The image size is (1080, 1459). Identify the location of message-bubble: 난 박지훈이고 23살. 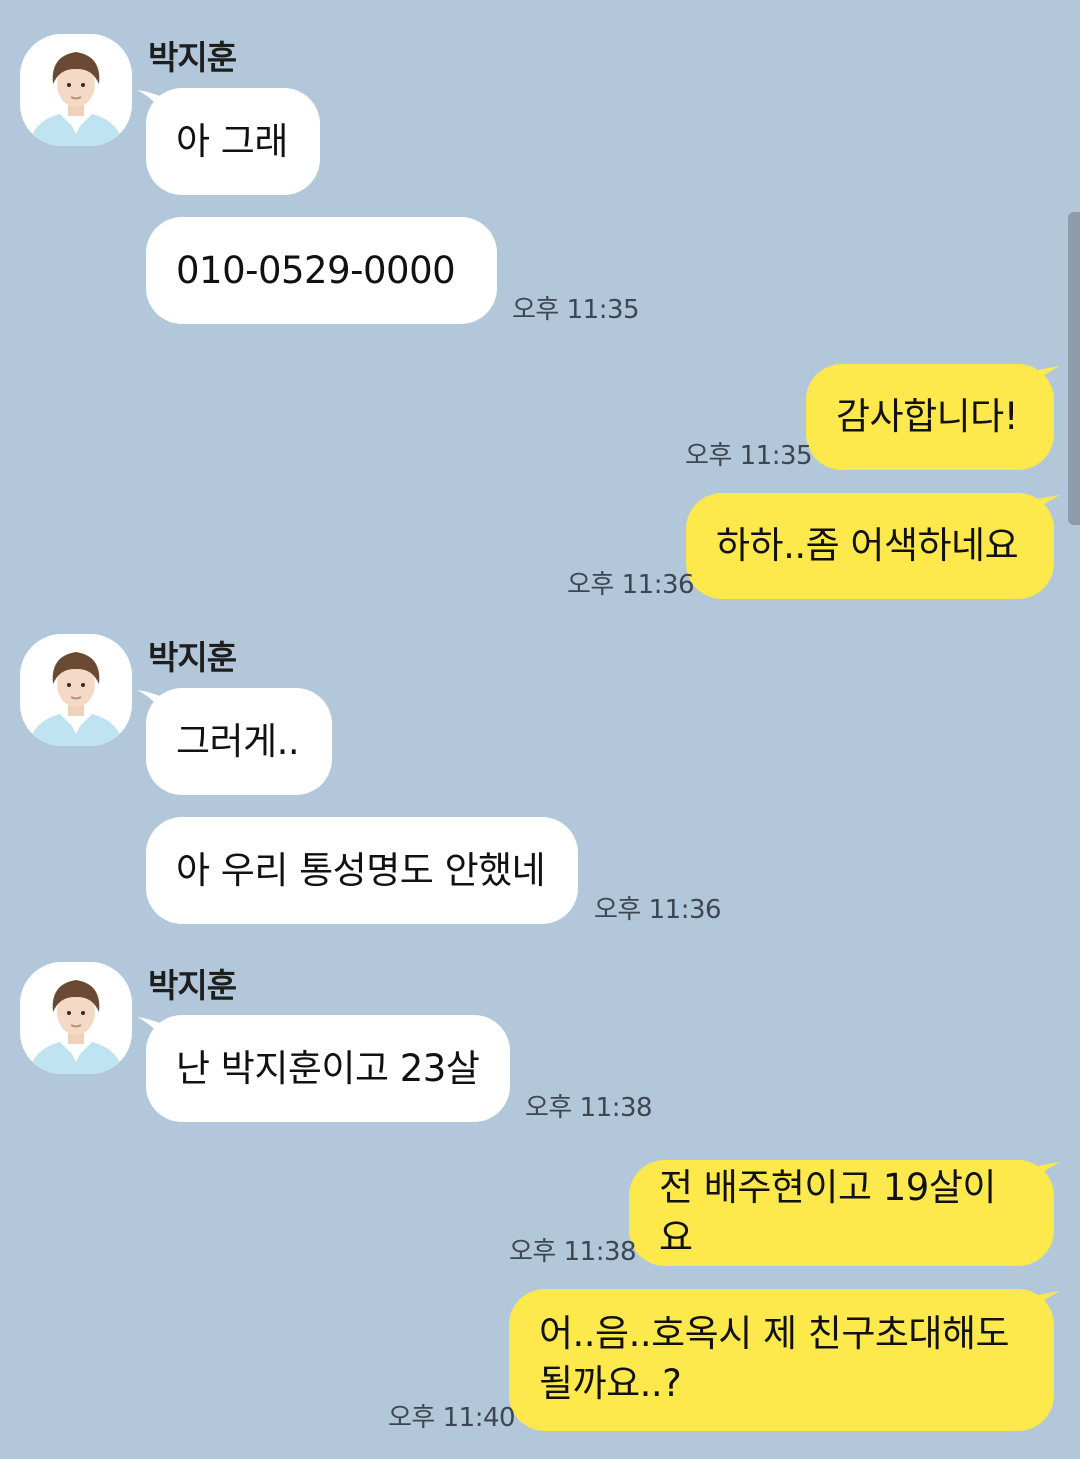
(328, 1068).